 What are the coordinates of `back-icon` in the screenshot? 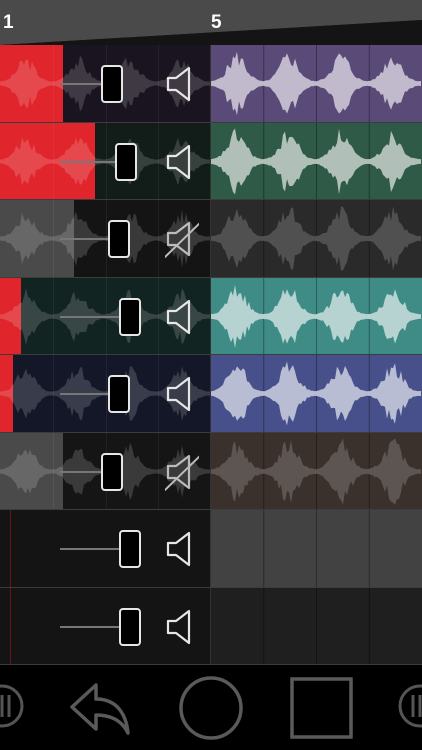 It's located at (101, 708).